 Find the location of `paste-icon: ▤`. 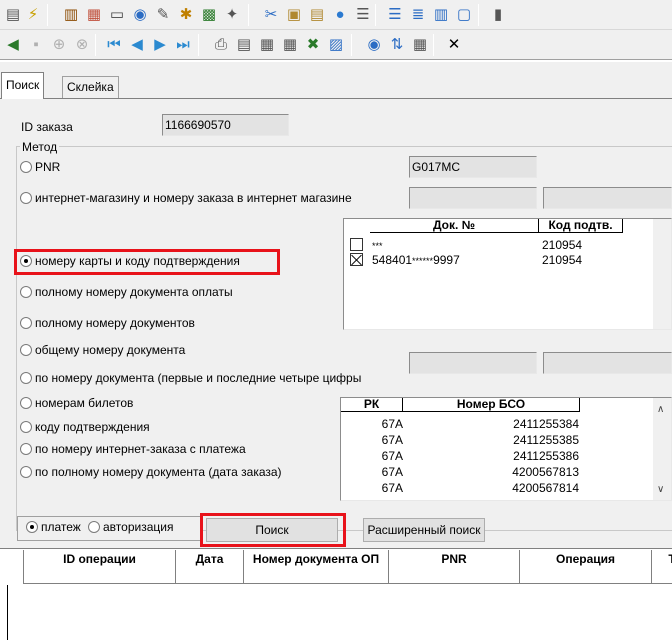

paste-icon: ▤ is located at coordinates (317, 15).